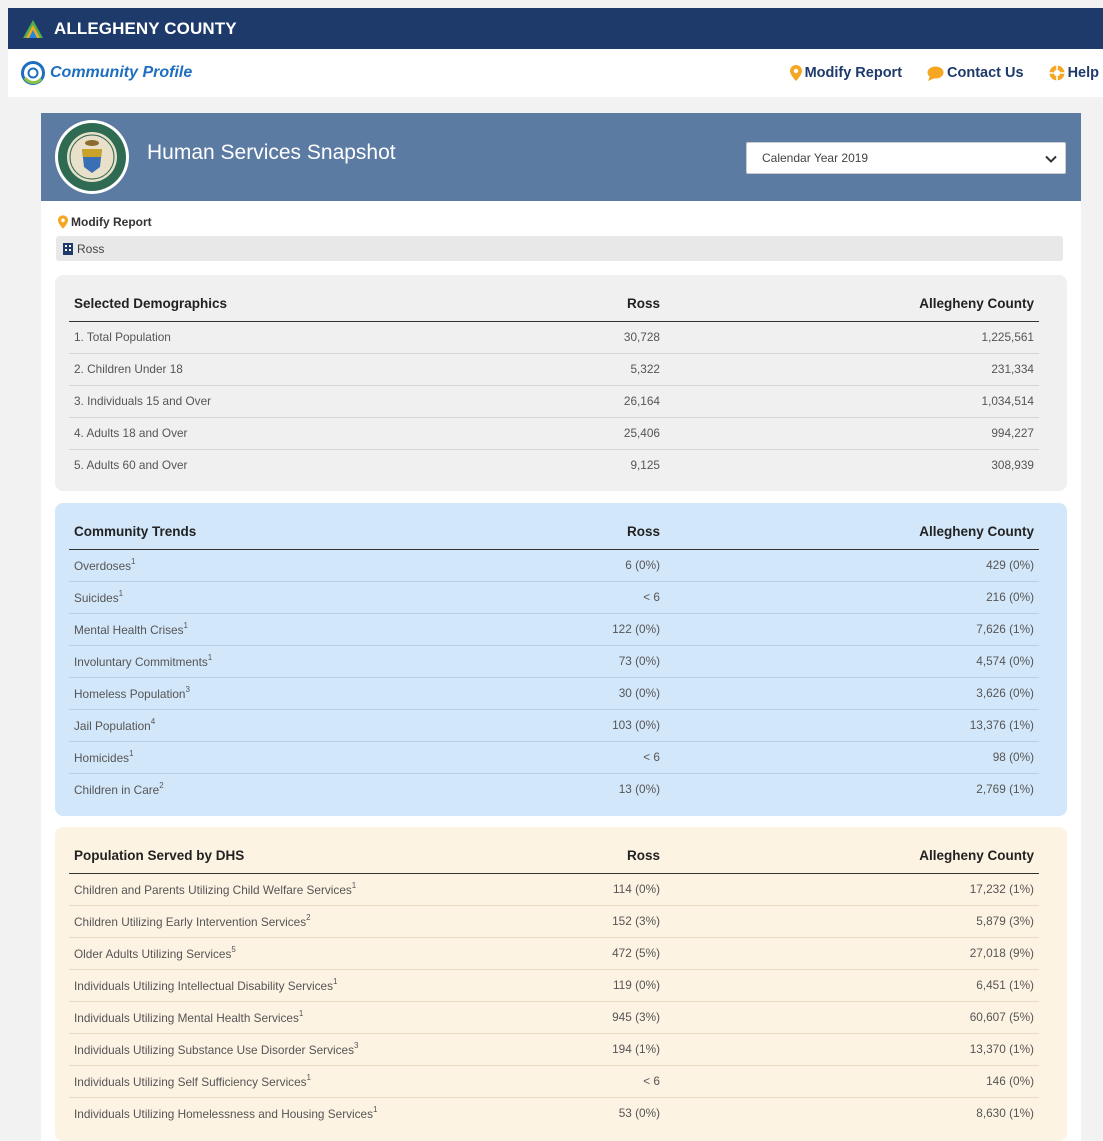 The image size is (1103, 1141). Describe the element at coordinates (554, 725) in the screenshot. I see `table-row: Jail Population4 103 (0%) 13,376 (1%)` at that location.